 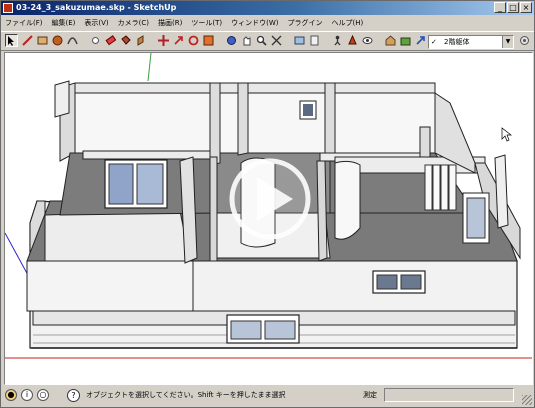 What do you see at coordinates (507, 42) in the screenshot?
I see `chevron-down-icon: ▼` at bounding box center [507, 42].